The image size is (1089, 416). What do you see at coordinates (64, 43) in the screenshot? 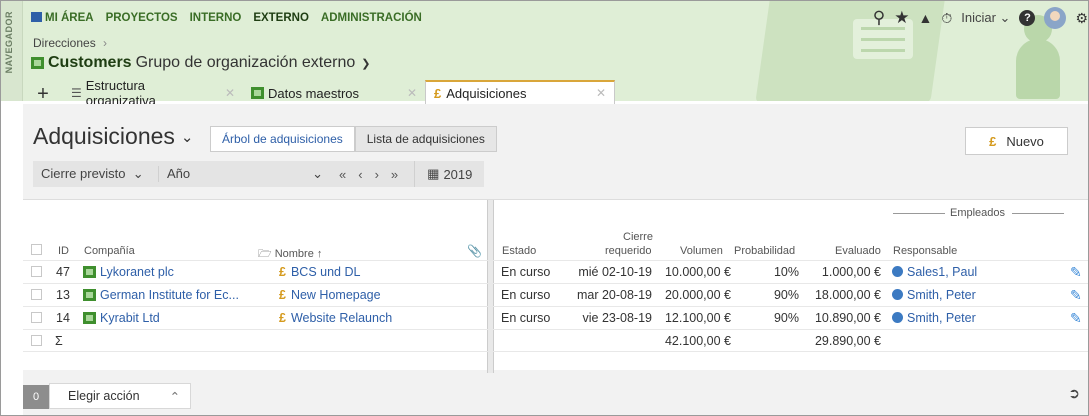
I see `breadcrumb-item: Direcciones` at bounding box center [64, 43].